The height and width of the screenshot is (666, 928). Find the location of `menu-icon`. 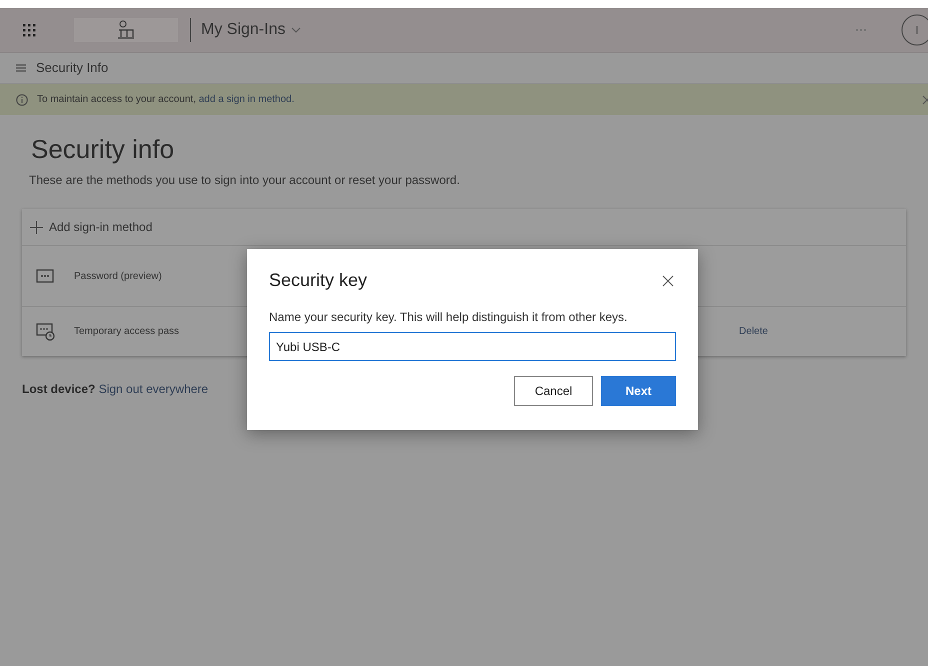

menu-icon is located at coordinates (21, 68).